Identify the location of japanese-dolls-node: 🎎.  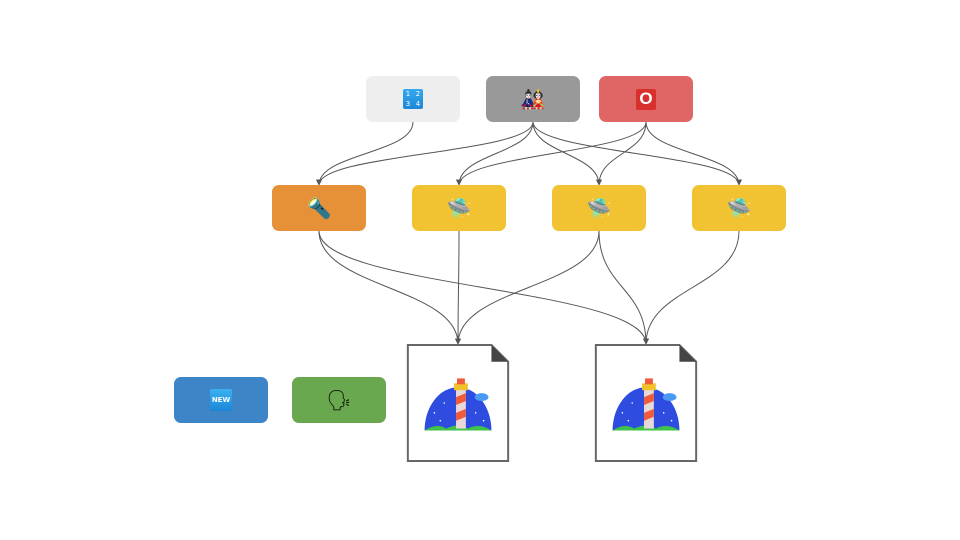
(533, 99).